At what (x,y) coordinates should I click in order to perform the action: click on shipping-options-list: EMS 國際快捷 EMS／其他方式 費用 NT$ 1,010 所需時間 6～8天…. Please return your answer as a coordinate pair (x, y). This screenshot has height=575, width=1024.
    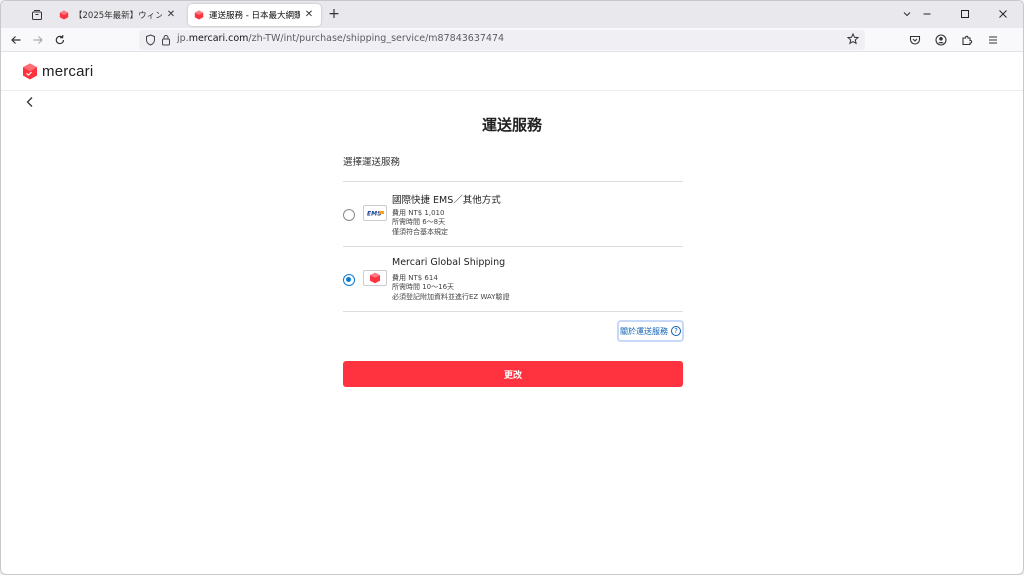
    Looking at the image, I should click on (513, 246).